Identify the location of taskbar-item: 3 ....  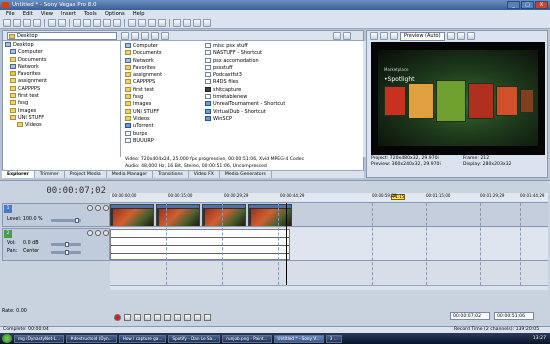
(333, 338).